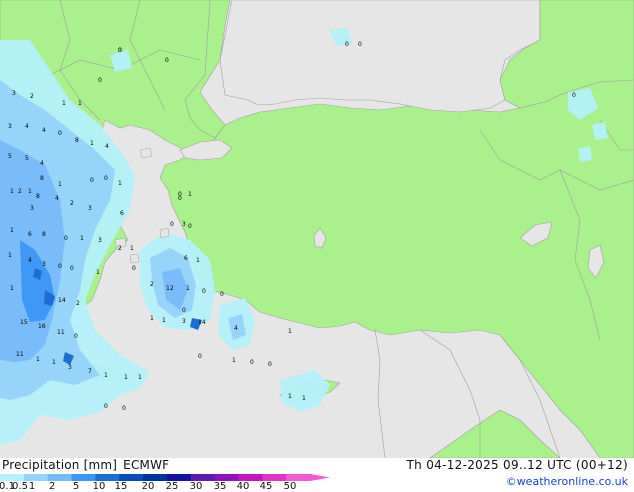  What do you see at coordinates (380, 56) in the screenshot?
I see `black-sea` at bounding box center [380, 56].